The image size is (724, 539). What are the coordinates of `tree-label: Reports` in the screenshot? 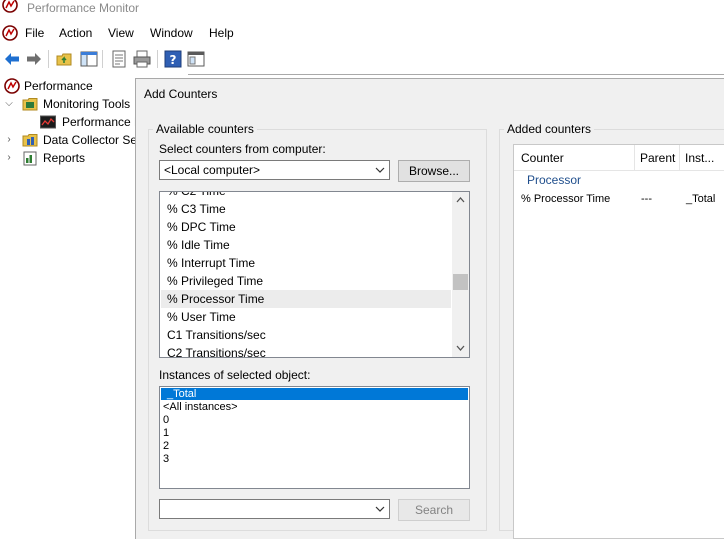 It's located at (64, 158).